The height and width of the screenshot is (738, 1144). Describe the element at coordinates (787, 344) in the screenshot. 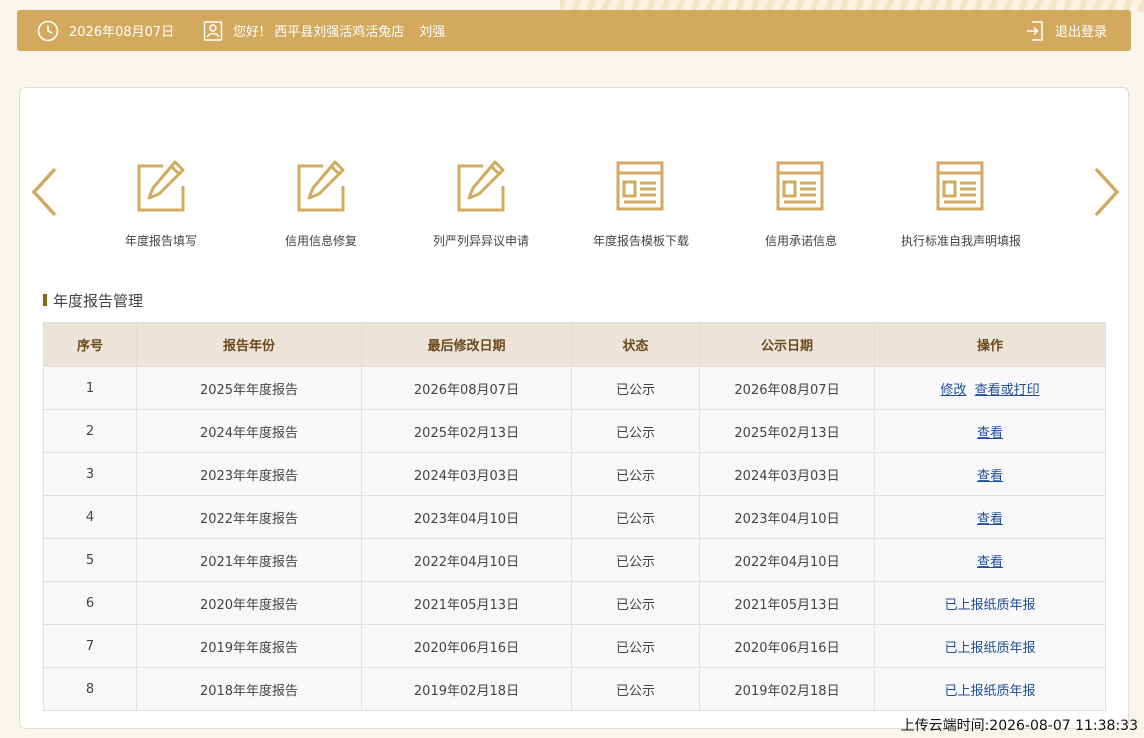

I see `col-header-public-date: 公示日期` at that location.